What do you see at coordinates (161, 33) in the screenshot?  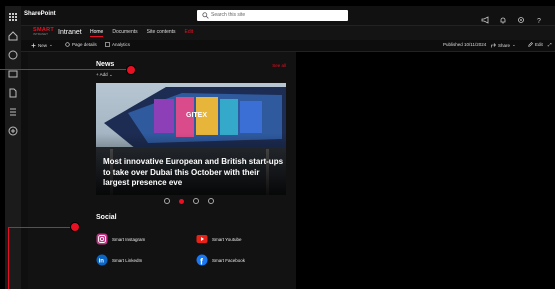 I see `nav-site-contents: Site contents` at bounding box center [161, 33].